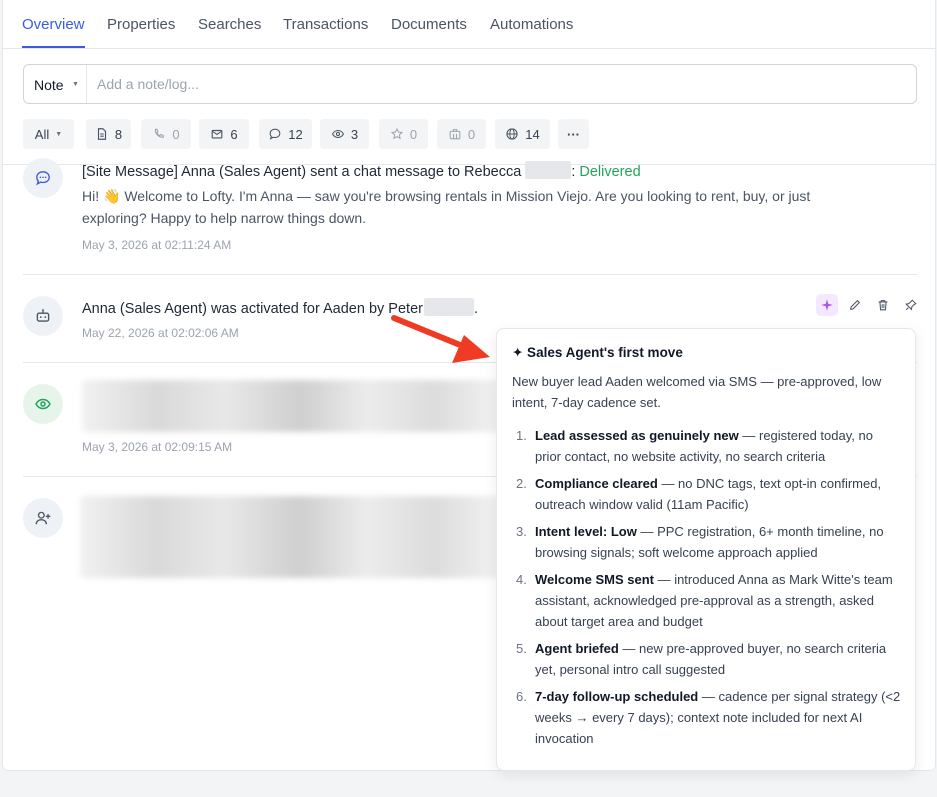  What do you see at coordinates (176, 134) in the screenshot?
I see `filter-calls-count: 0` at bounding box center [176, 134].